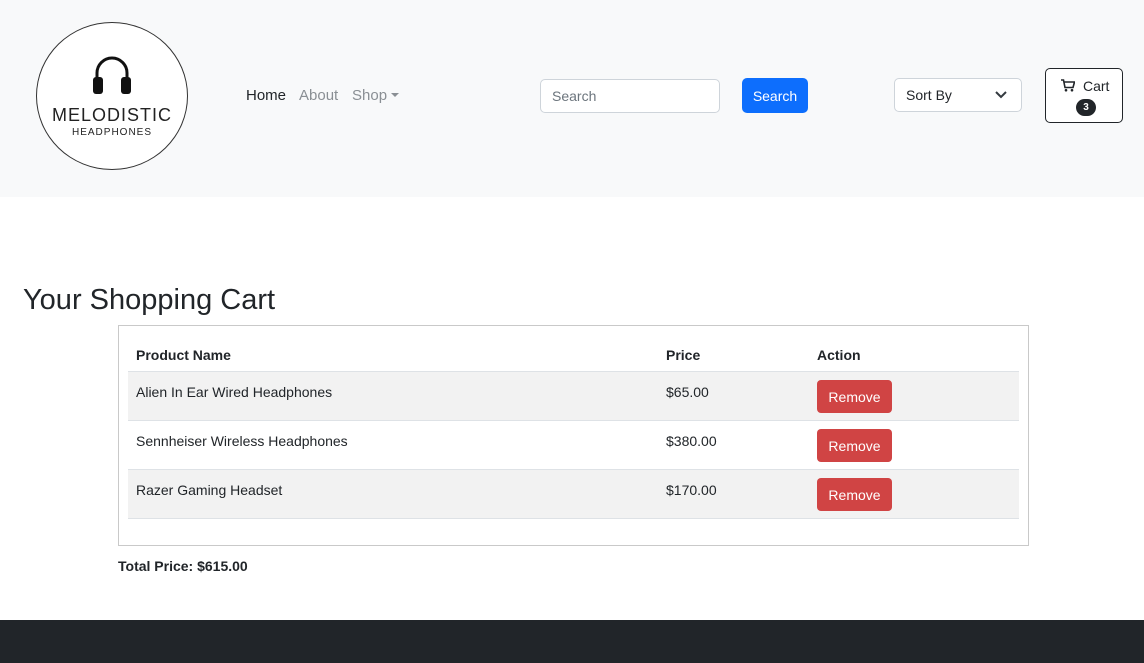 The height and width of the screenshot is (663, 1144). I want to click on column-header-price: Price, so click(733, 355).